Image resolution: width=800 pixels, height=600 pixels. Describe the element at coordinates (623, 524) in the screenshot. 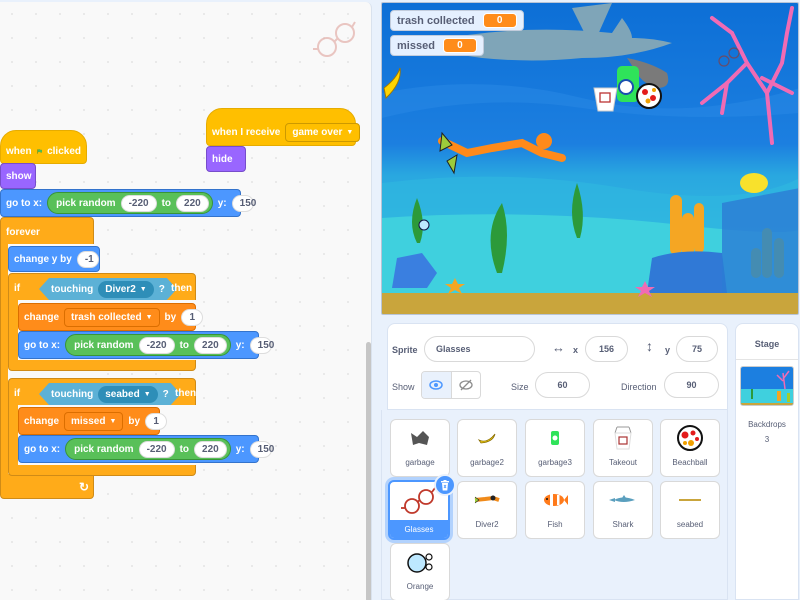

I see `sprite-name: Shark` at that location.